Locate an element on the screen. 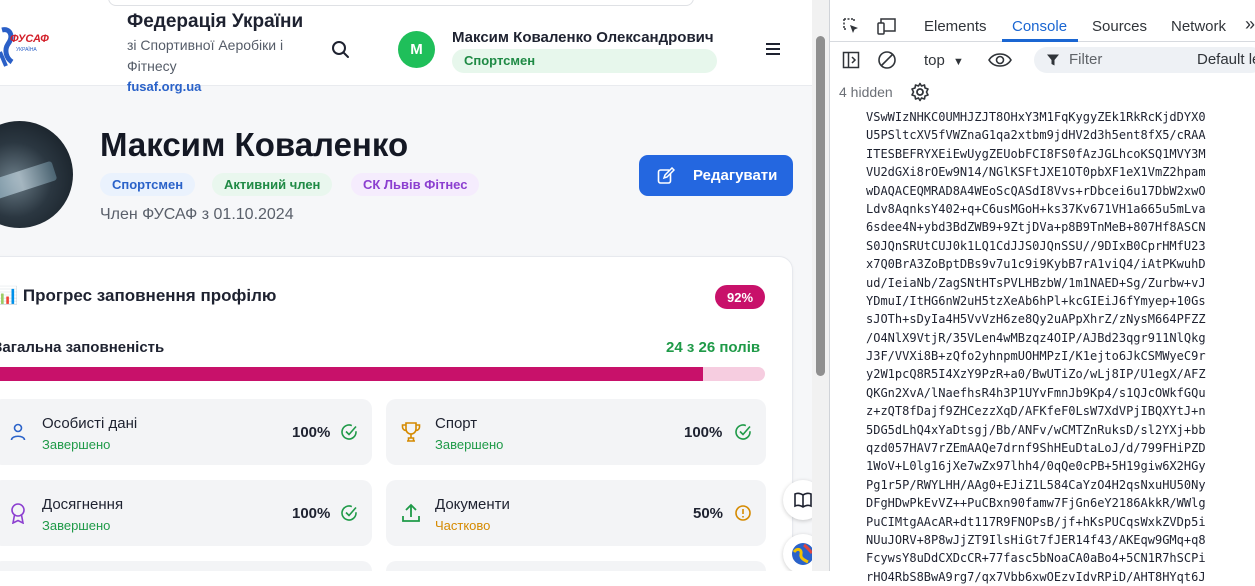 The width and height of the screenshot is (1255, 586). eye-icon is located at coordinates (1000, 60).